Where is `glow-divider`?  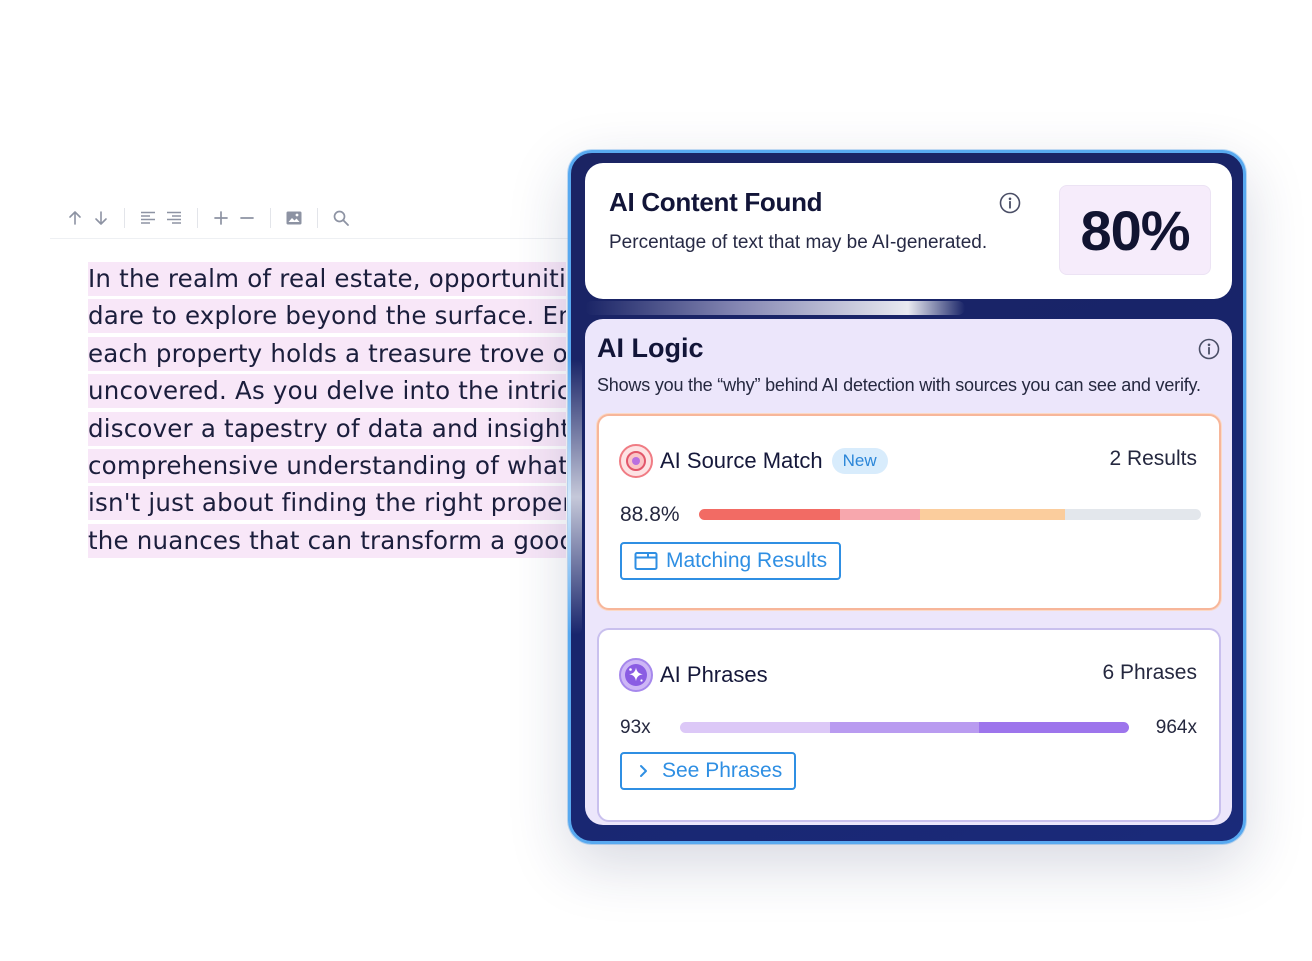 glow-divider is located at coordinates (775, 308).